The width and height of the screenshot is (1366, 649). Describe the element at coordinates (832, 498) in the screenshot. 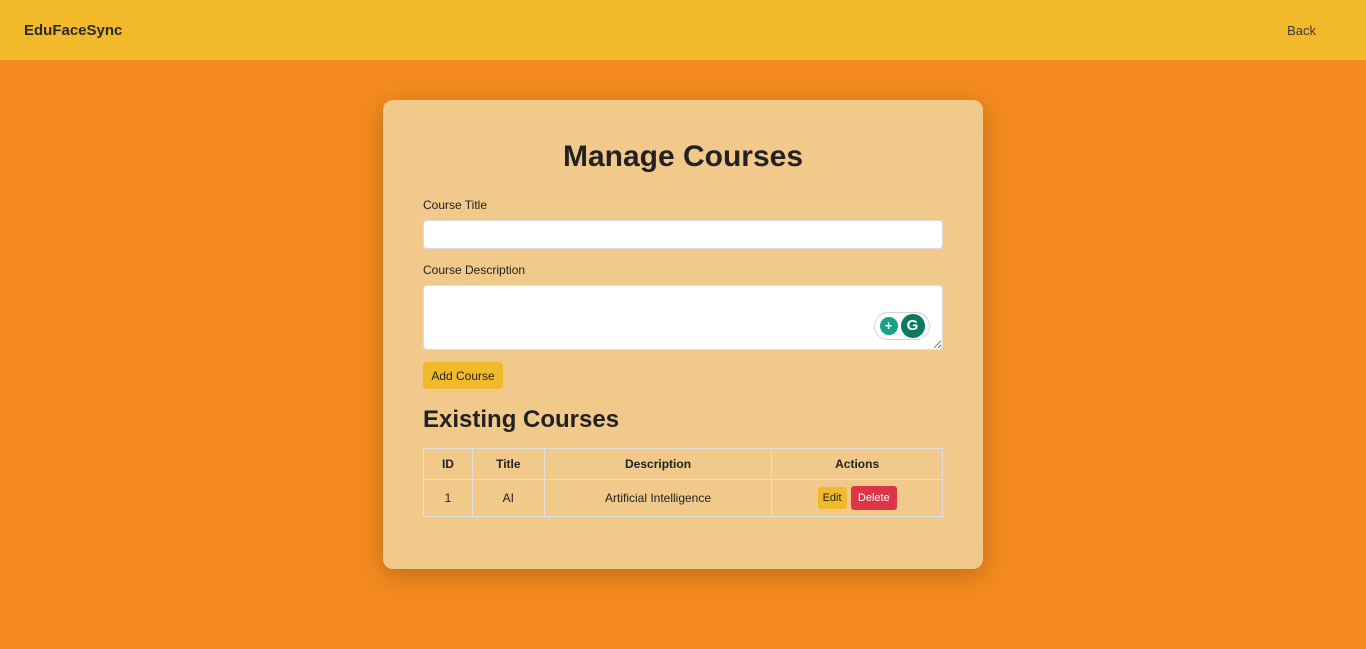

I see `edit-button: Edit` at that location.